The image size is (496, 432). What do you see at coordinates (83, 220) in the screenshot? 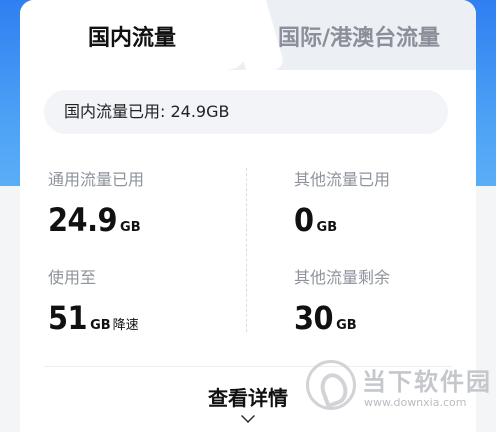
I see `stat-value: 24.9` at bounding box center [83, 220].